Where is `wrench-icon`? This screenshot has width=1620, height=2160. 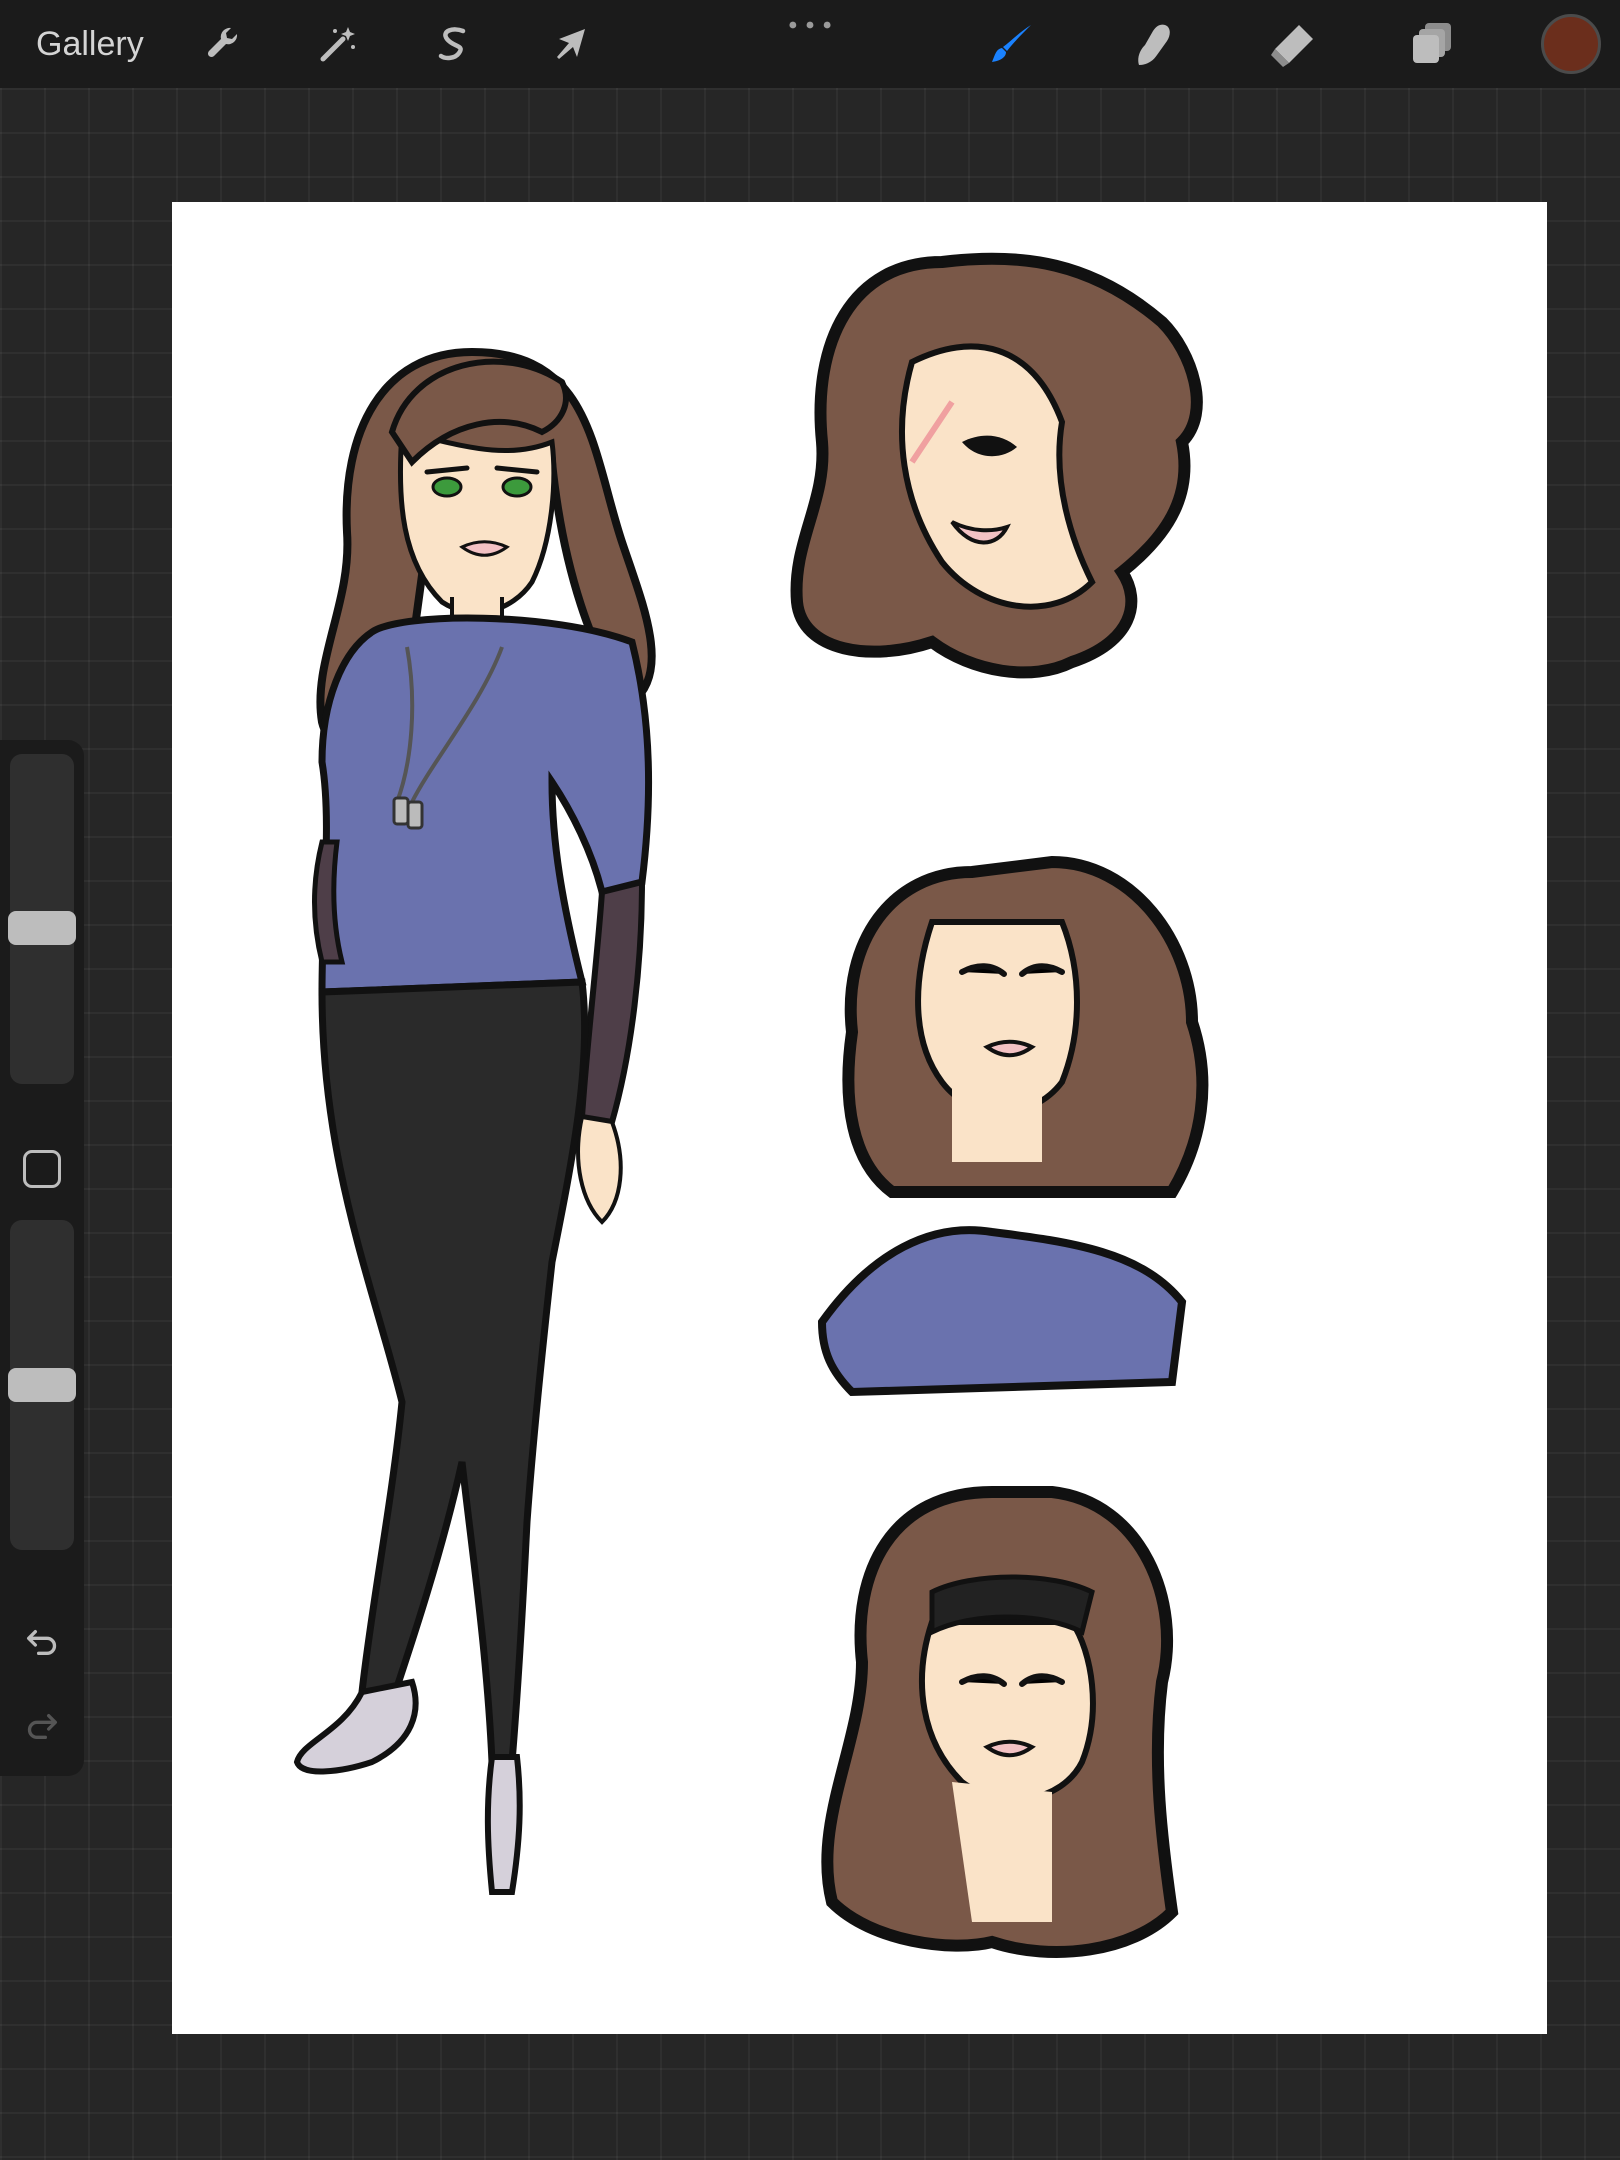
wrench-icon is located at coordinates (222, 42).